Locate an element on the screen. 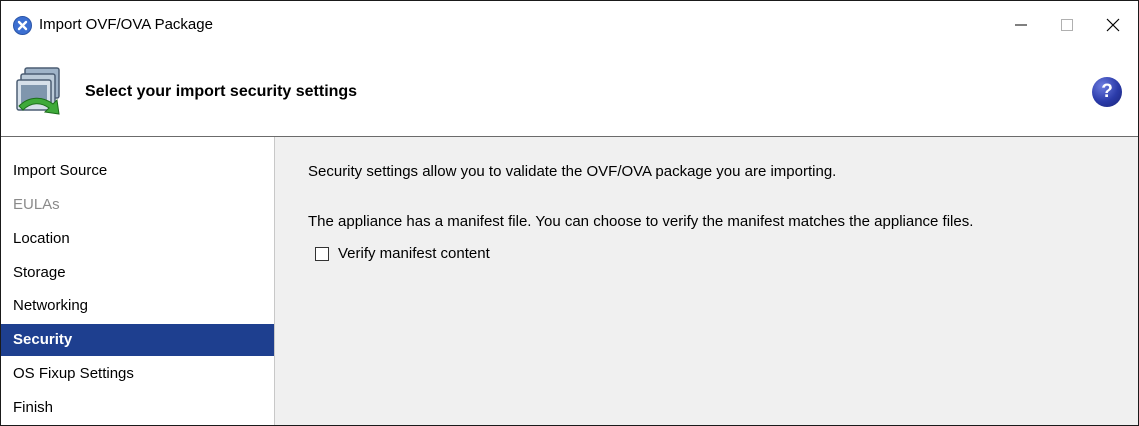 The width and height of the screenshot is (1139, 426). app-icon is located at coordinates (22, 25).